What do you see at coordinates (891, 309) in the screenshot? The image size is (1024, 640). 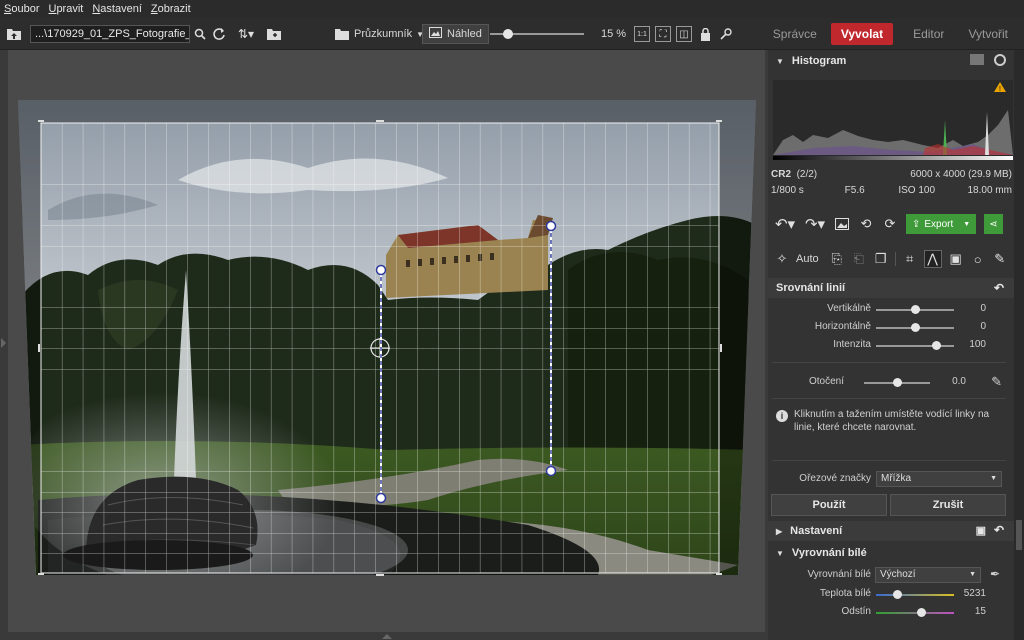 I see `vertical-adjust: Vertikálně 0` at bounding box center [891, 309].